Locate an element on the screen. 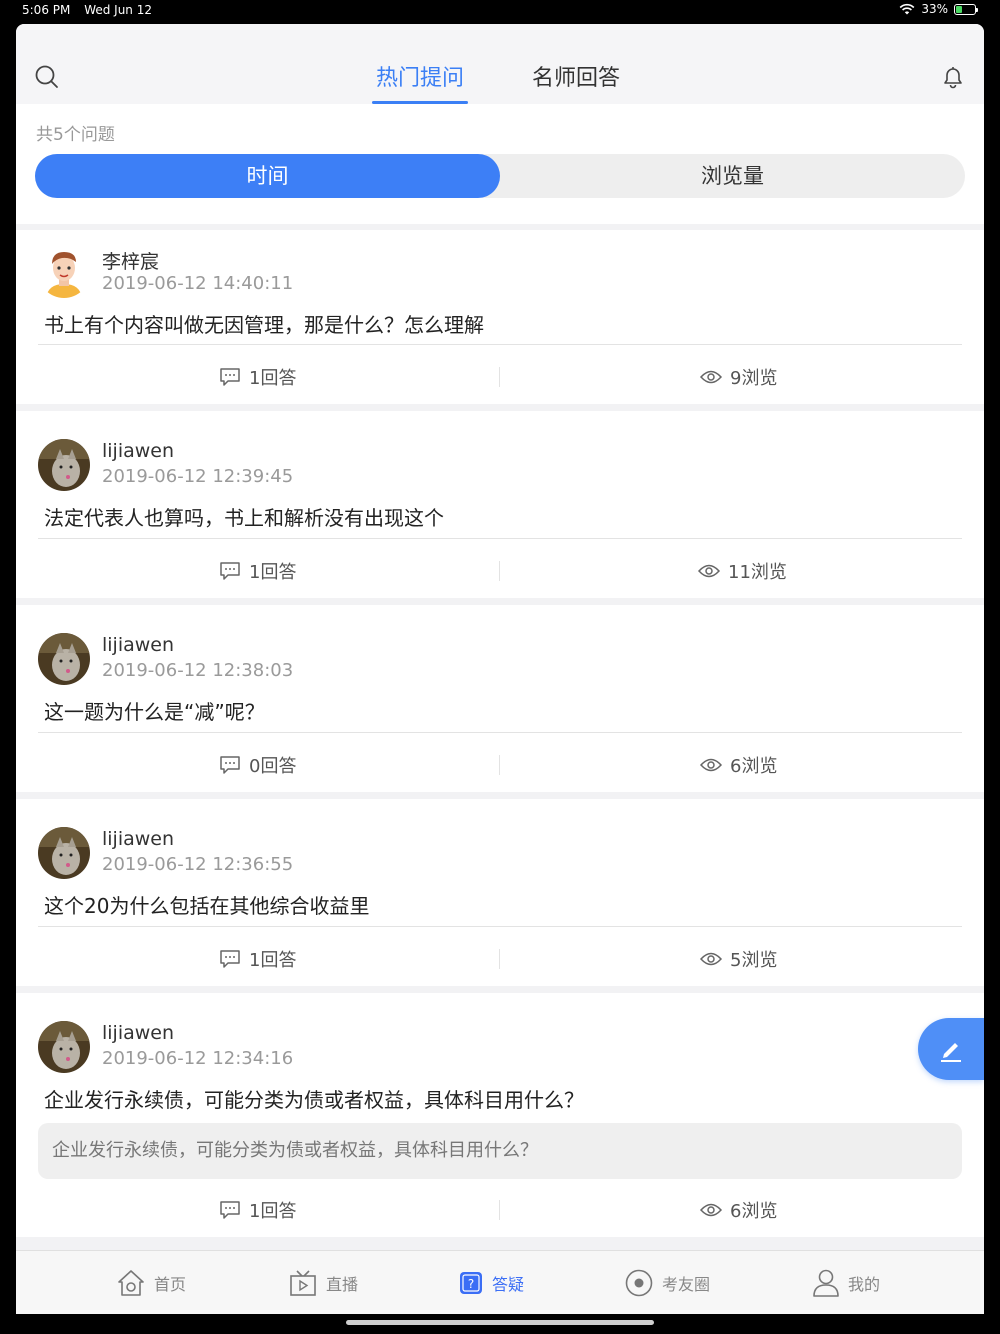  views-stat: 5浏览 is located at coordinates (738, 959).